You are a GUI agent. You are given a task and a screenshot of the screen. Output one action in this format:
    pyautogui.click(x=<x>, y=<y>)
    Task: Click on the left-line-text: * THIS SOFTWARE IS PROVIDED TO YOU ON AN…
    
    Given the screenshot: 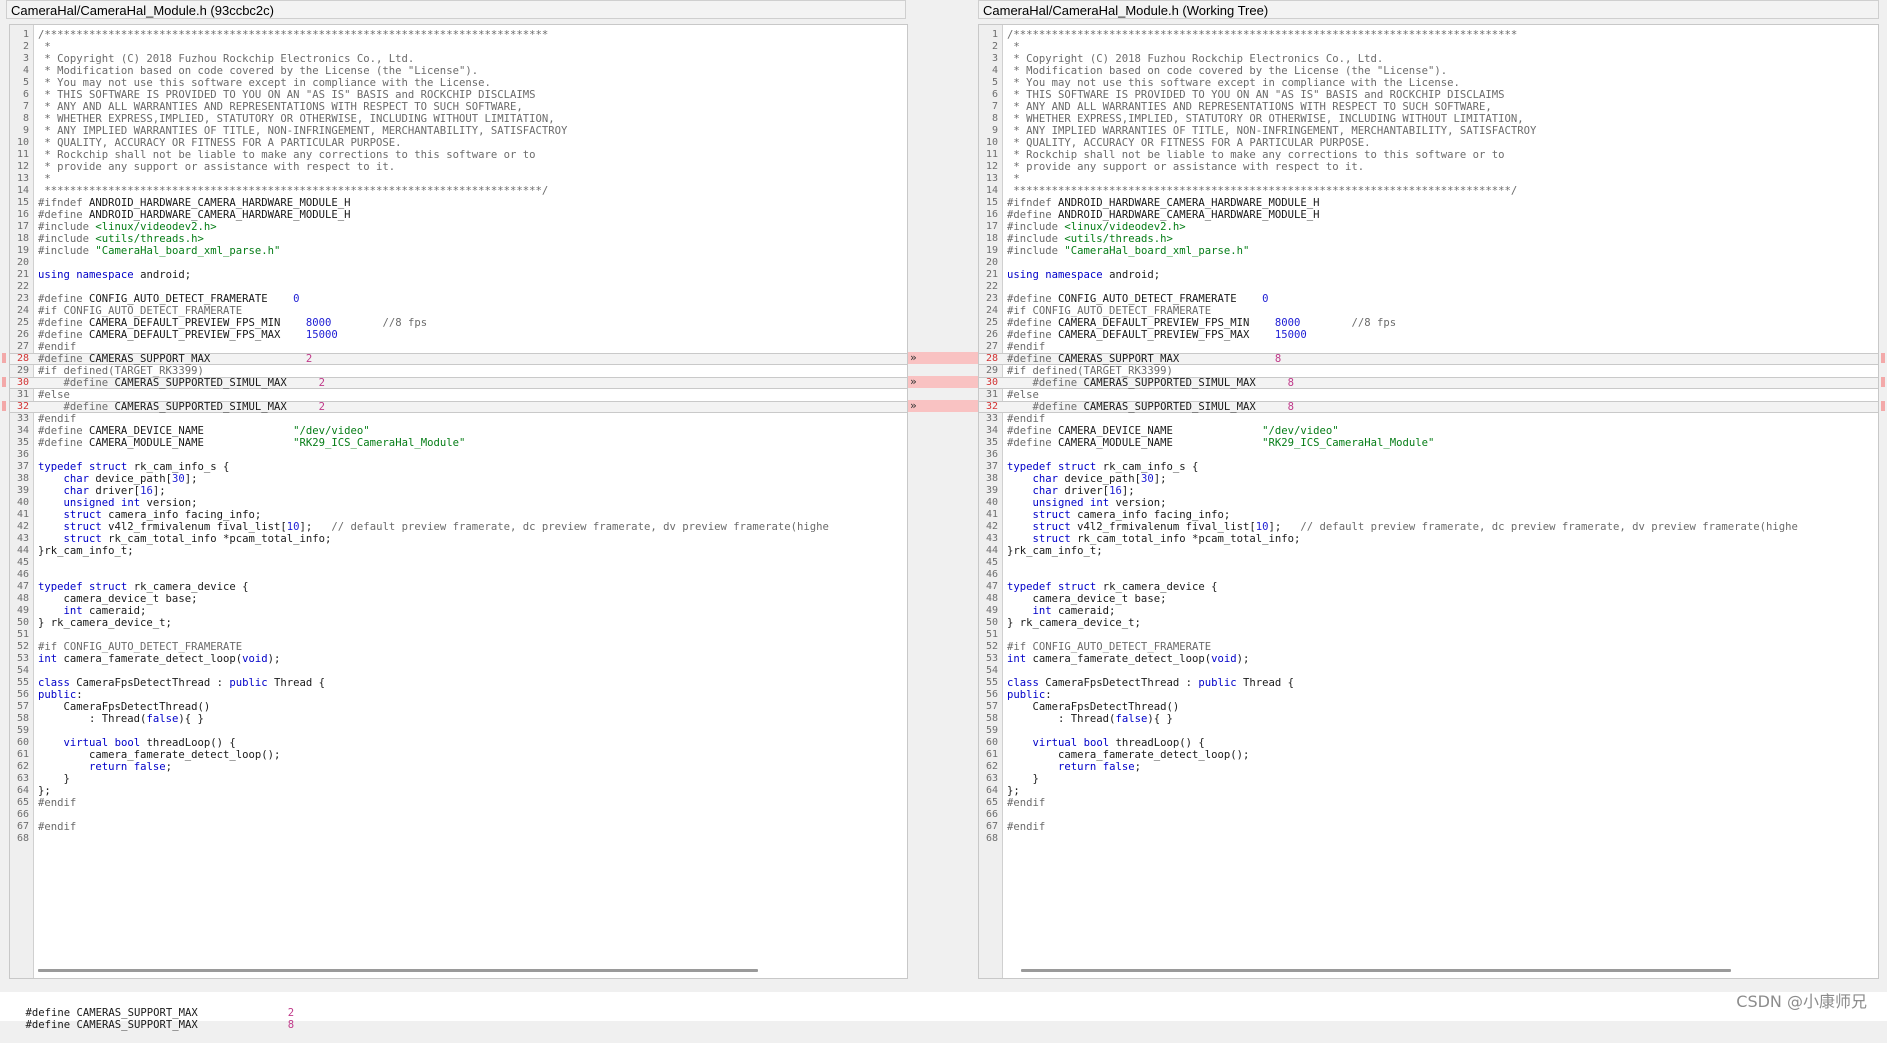 What is the action you would take?
    pyautogui.click(x=287, y=95)
    